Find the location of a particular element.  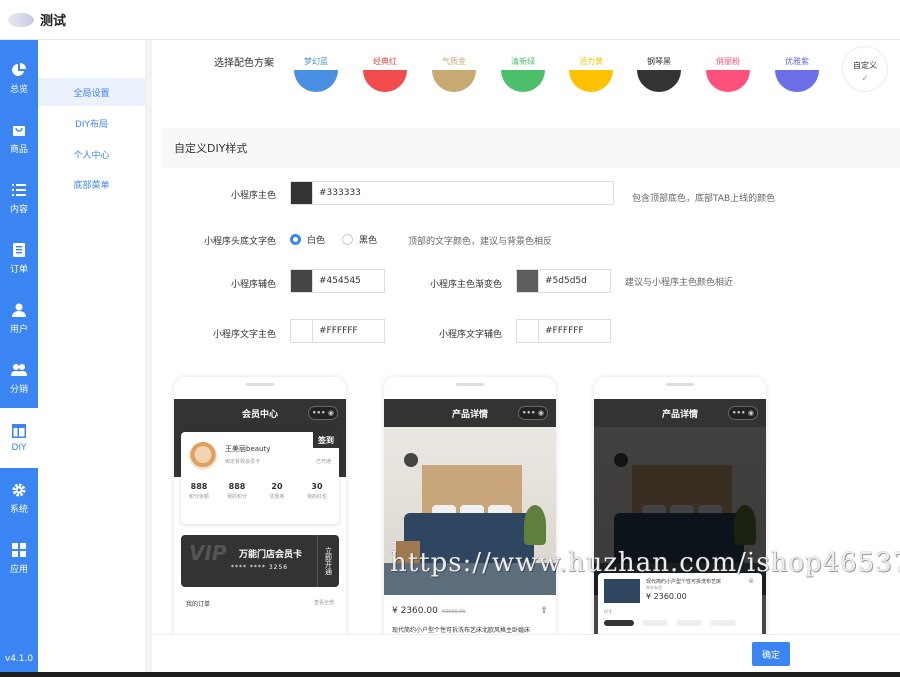

app-title: 测试 is located at coordinates (53, 21).